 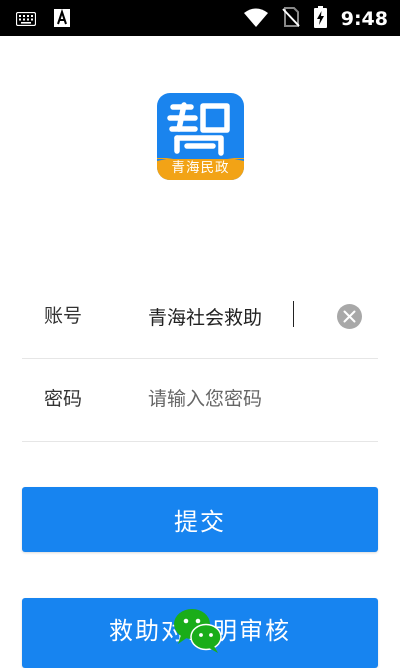 I want to click on close-icon, so click(x=349, y=316).